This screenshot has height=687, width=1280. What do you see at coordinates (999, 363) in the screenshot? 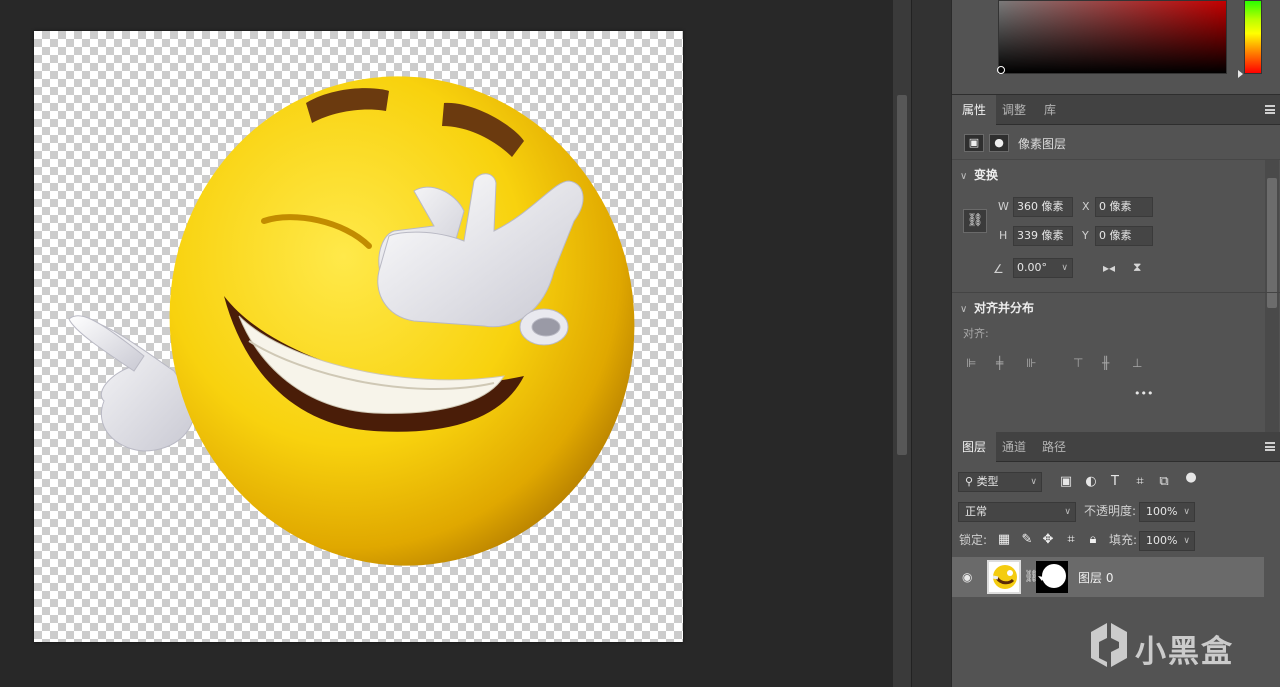
I see `align-horizontal-center-icon: ╪` at bounding box center [999, 363].